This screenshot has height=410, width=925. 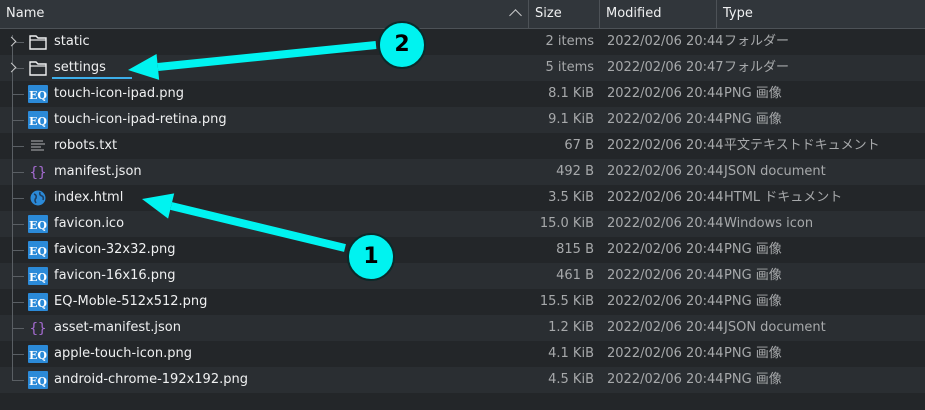 What do you see at coordinates (665, 67) in the screenshot?
I see `file-modified: 2022/02/06 20:47` at bounding box center [665, 67].